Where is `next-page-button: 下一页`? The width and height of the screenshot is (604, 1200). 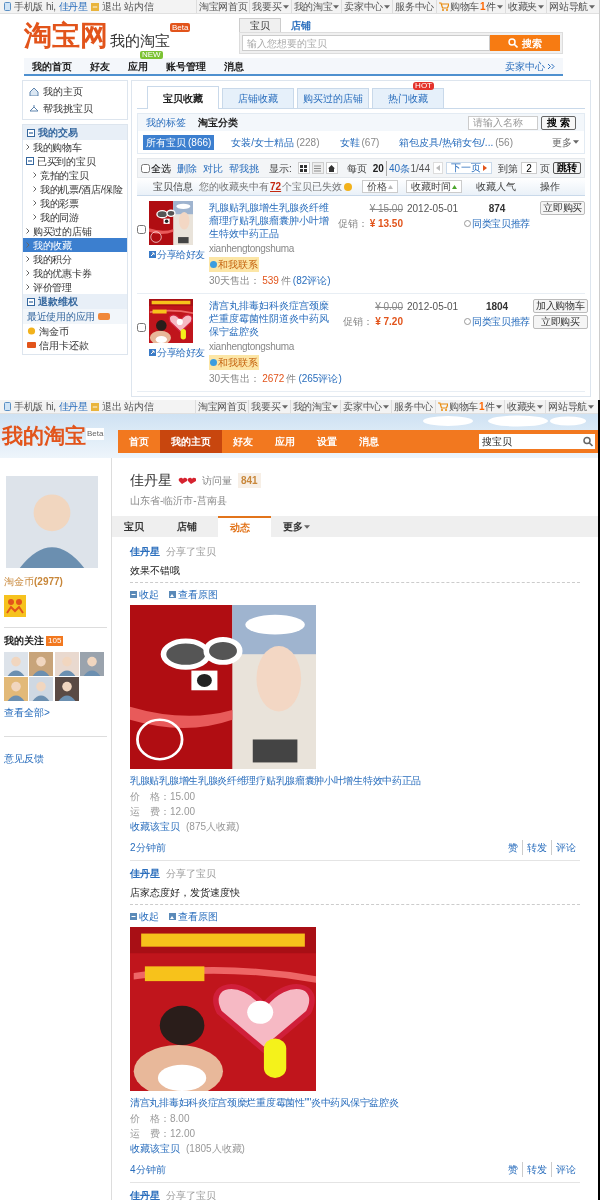 next-page-button: 下一页 is located at coordinates (469, 168).